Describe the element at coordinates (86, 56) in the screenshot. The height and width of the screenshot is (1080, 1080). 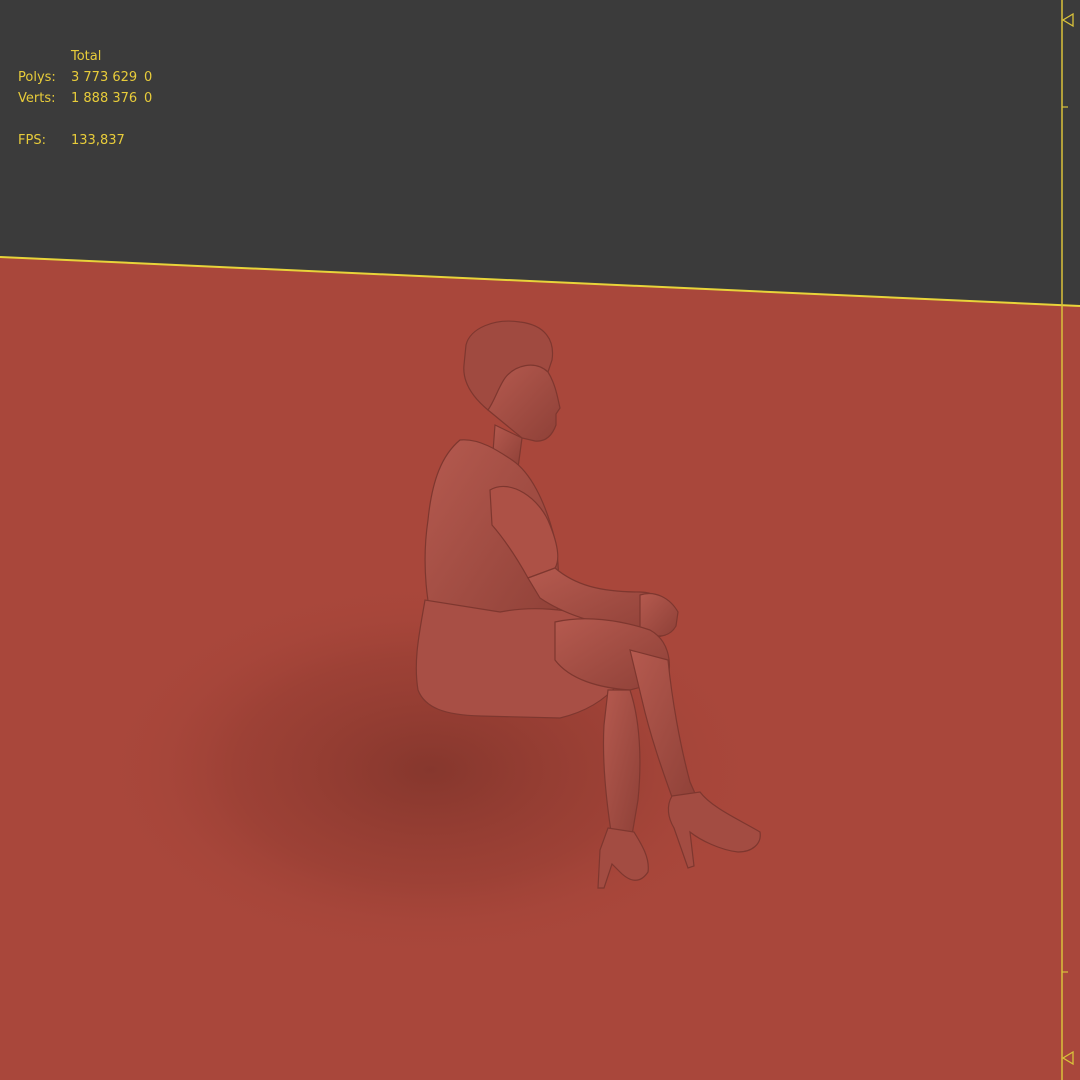
I see `stats-total-header: Total` at that location.